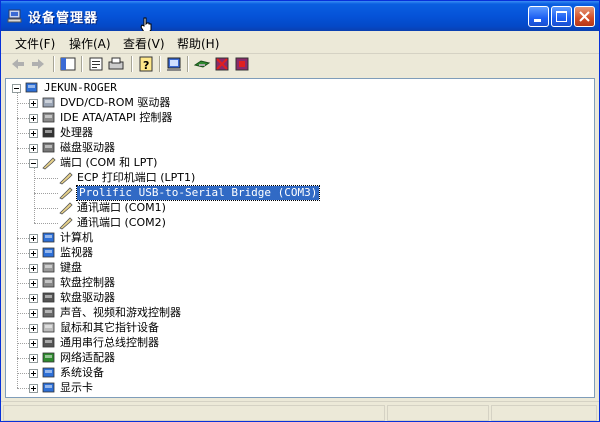 The width and height of the screenshot is (600, 422). What do you see at coordinates (300, 42) in the screenshot?
I see `menu-bar: 文件(F) 操作(A) 查看(V) 帮助(H)` at bounding box center [300, 42].